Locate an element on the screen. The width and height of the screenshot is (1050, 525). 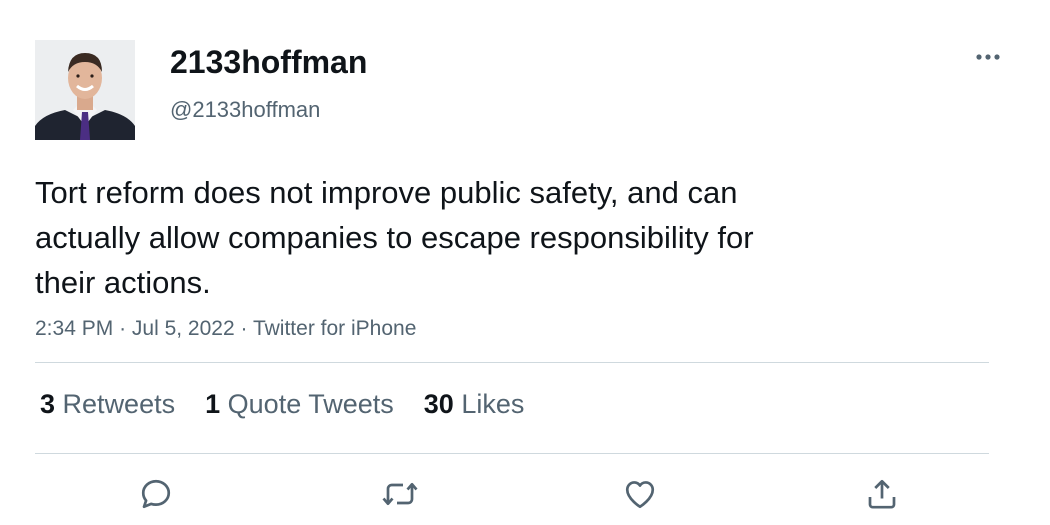
likes-count: 30 is located at coordinates (438, 404).